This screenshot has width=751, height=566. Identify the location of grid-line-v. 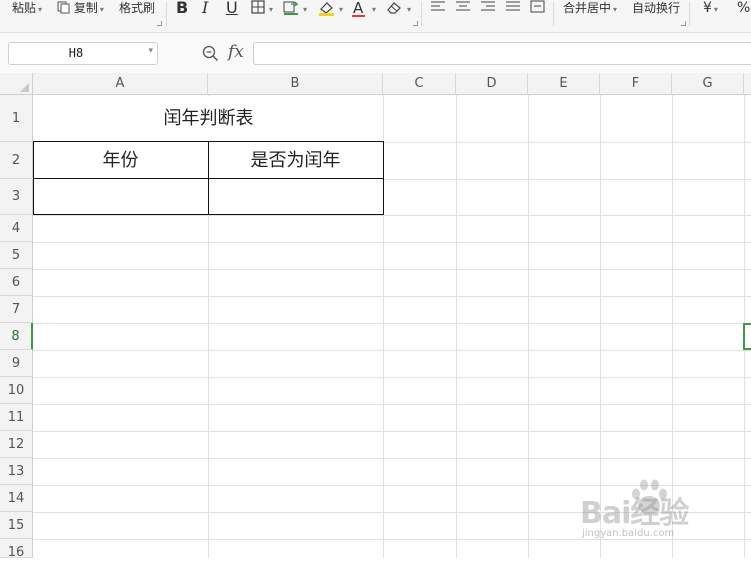
(456, 326).